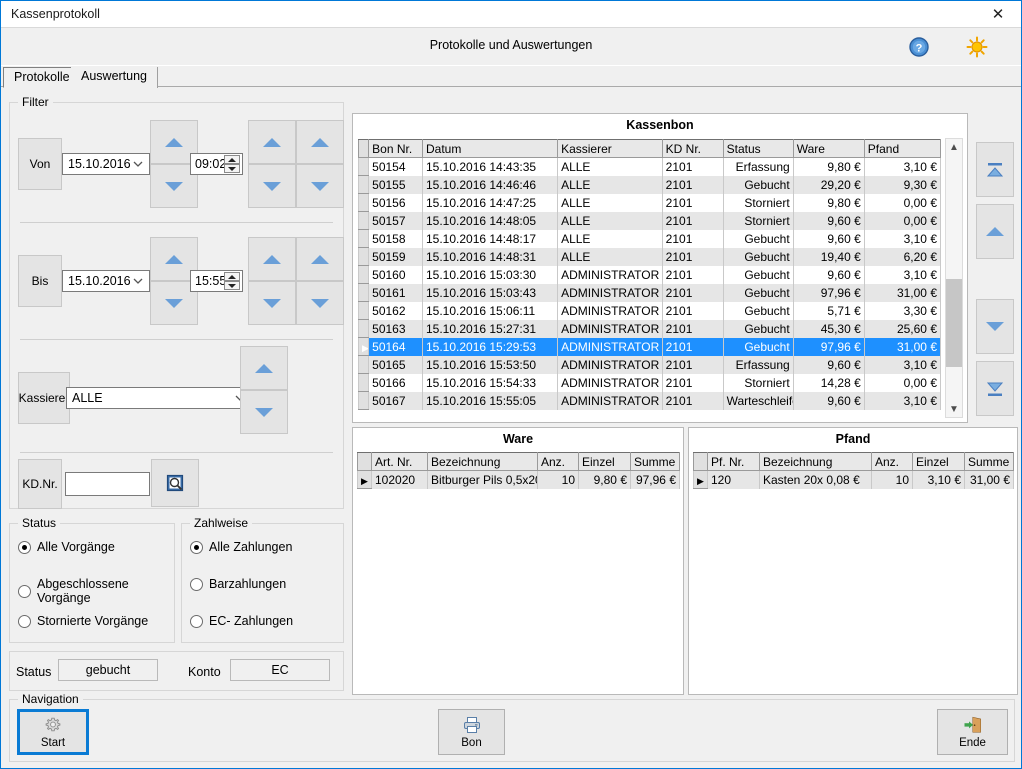  Describe the element at coordinates (758, 148) in the screenshot. I see `column-header-status: Status` at that location.